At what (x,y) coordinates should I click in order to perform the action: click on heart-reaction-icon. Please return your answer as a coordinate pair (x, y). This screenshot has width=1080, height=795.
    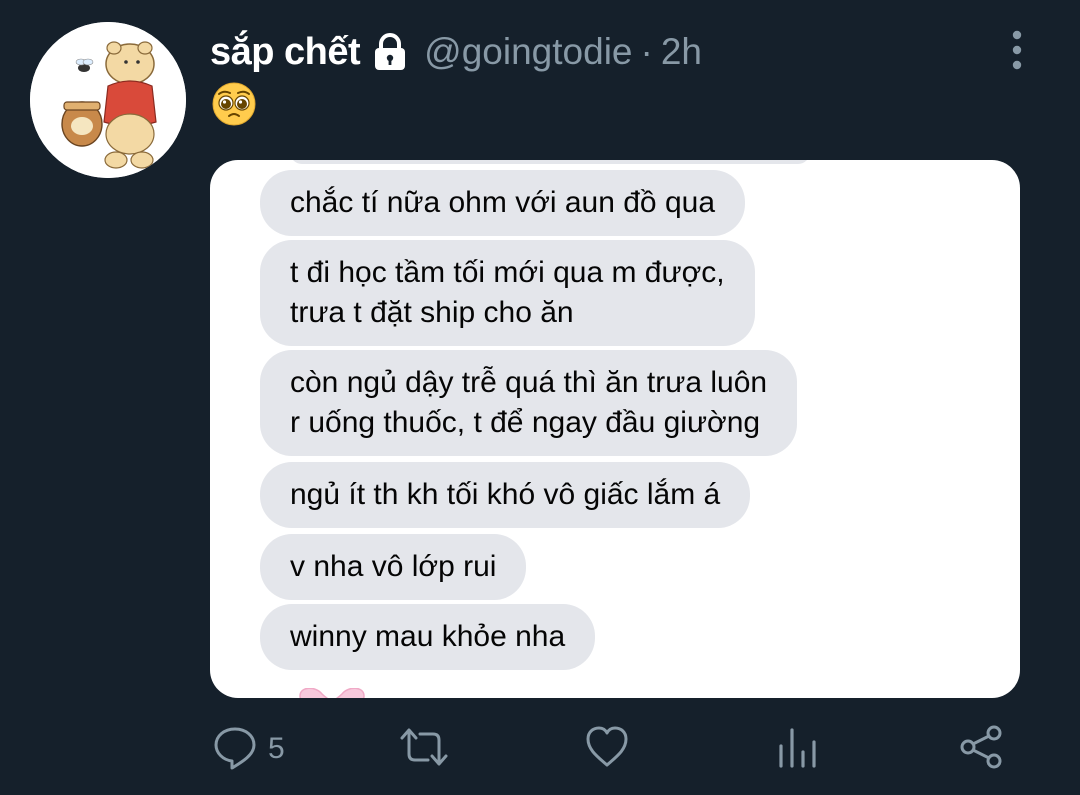
    Looking at the image, I should click on (332, 692).